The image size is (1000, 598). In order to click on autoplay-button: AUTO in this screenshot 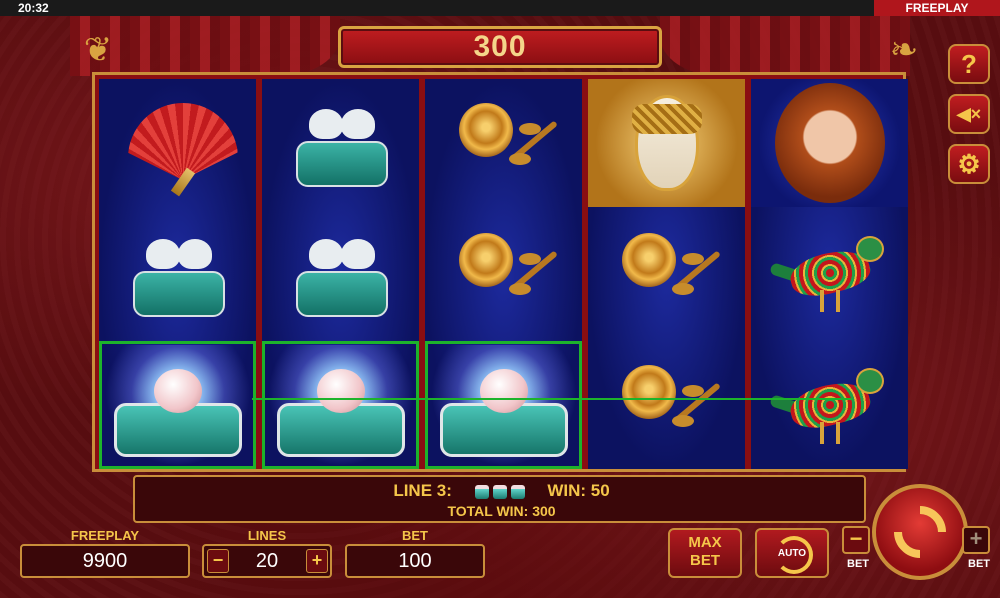, I will do `click(792, 553)`.